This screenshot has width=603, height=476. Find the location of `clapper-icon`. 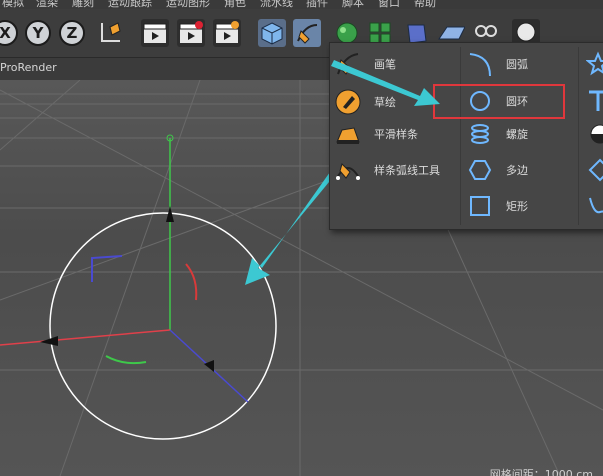

clapper-icon is located at coordinates (155, 33).